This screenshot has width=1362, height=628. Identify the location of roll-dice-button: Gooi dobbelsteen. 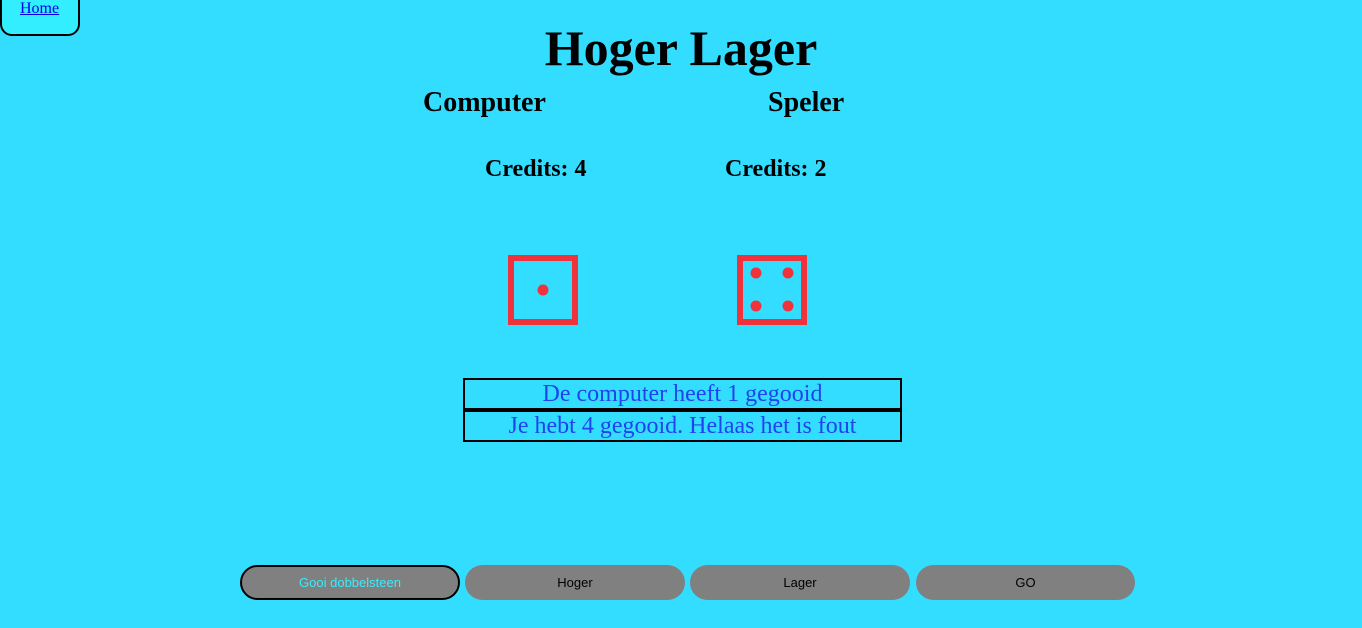
(350, 582).